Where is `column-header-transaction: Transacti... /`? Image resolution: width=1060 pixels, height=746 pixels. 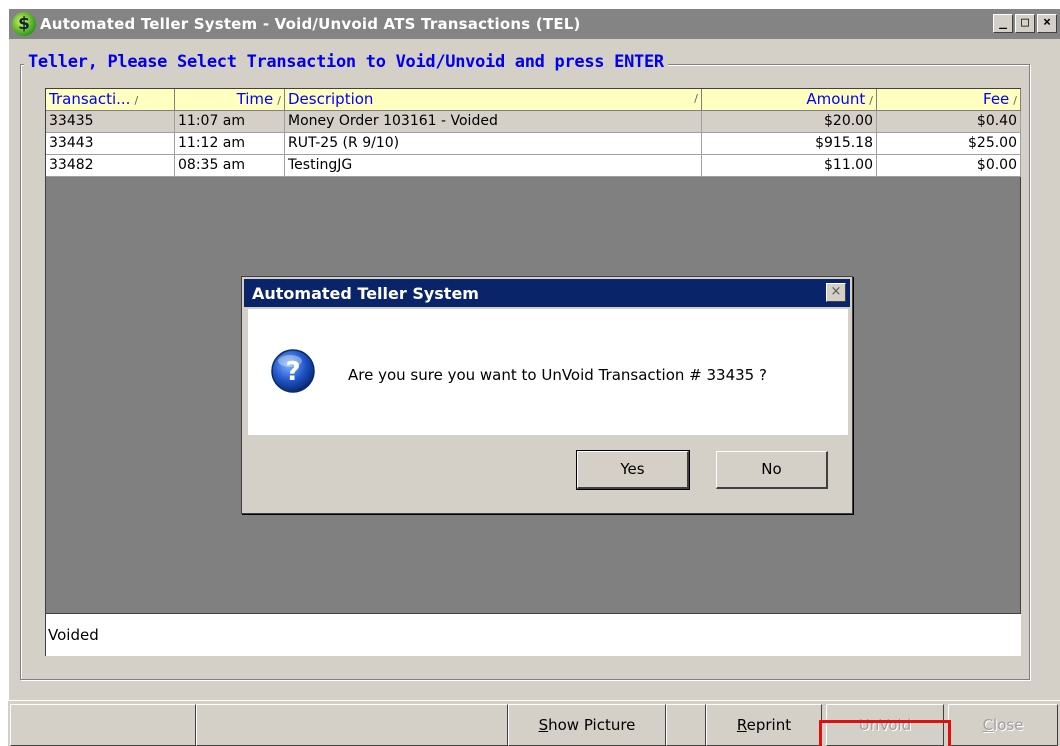 column-header-transaction: Transacti... / is located at coordinates (110, 100).